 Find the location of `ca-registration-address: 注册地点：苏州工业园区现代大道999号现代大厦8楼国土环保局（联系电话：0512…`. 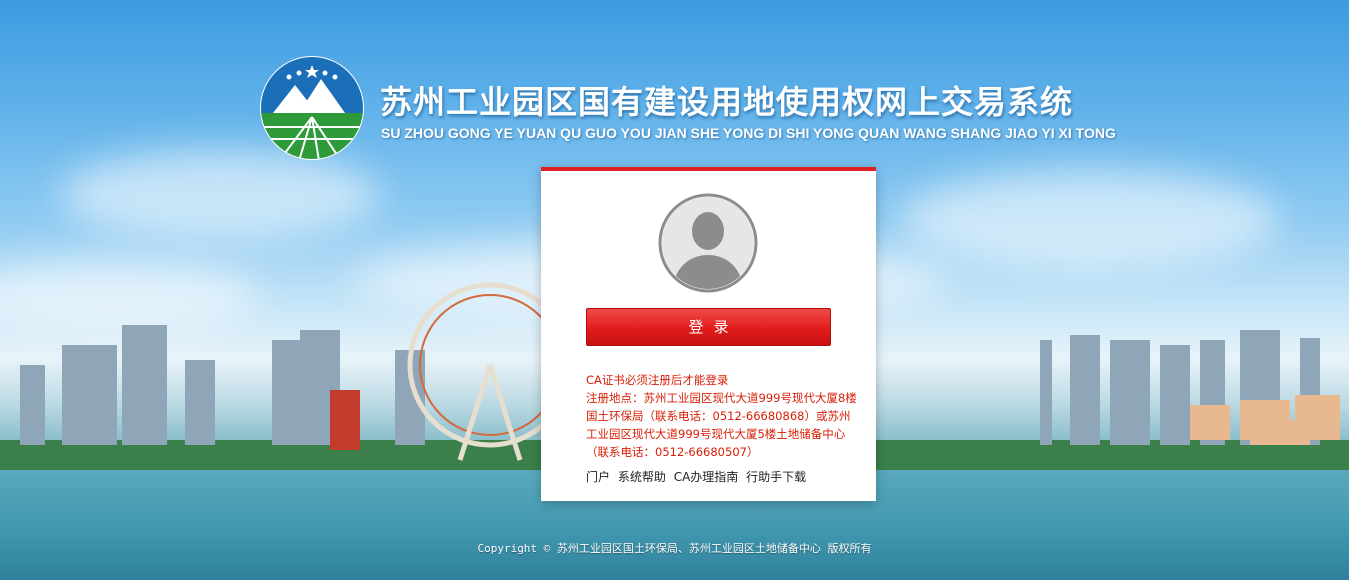

ca-registration-address: 注册地点：苏州工业园区现代大道999号现代大厦8楼国土环保局（联系电话：0512… is located at coordinates (721, 425).